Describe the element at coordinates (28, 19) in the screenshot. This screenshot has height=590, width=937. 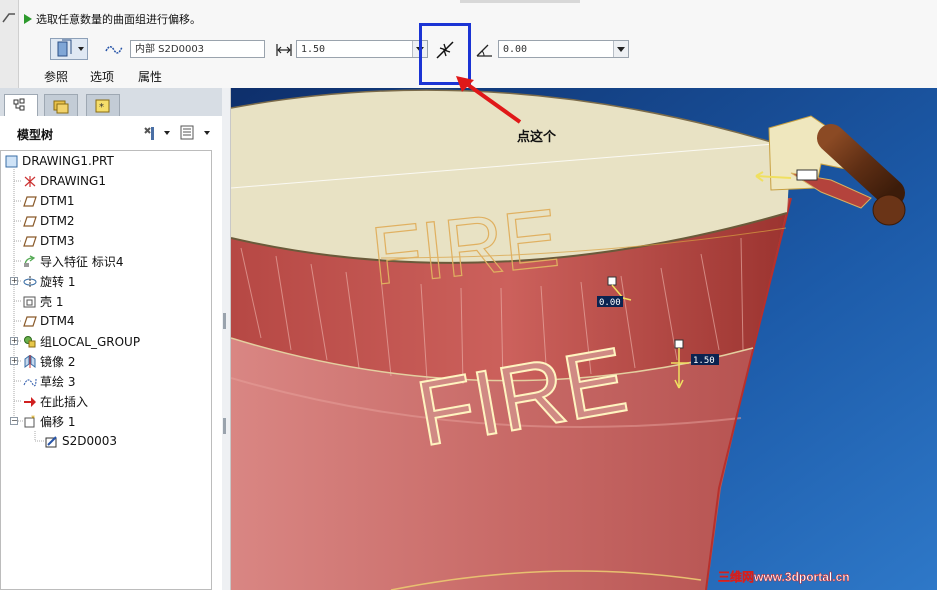
I see `message-arrow-icon` at that location.